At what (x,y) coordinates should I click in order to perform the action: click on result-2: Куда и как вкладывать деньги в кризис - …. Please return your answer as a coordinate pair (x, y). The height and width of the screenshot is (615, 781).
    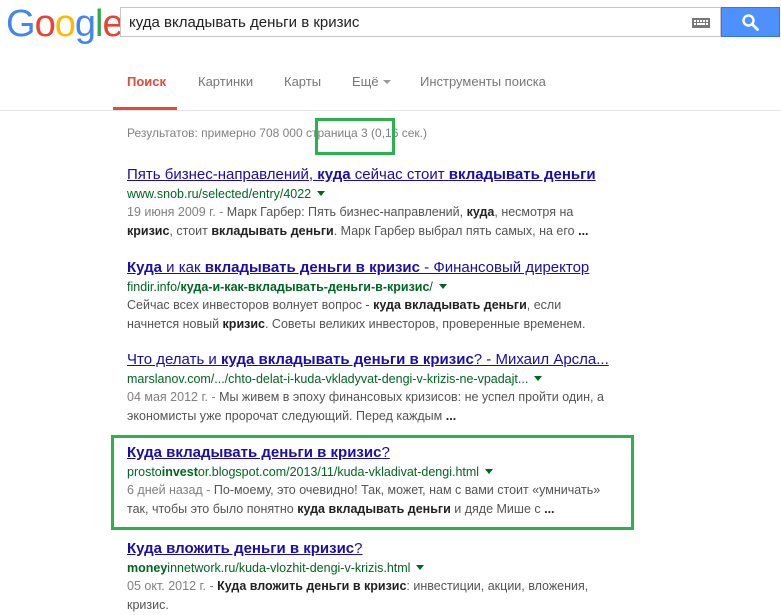
    Looking at the image, I should click on (377, 296).